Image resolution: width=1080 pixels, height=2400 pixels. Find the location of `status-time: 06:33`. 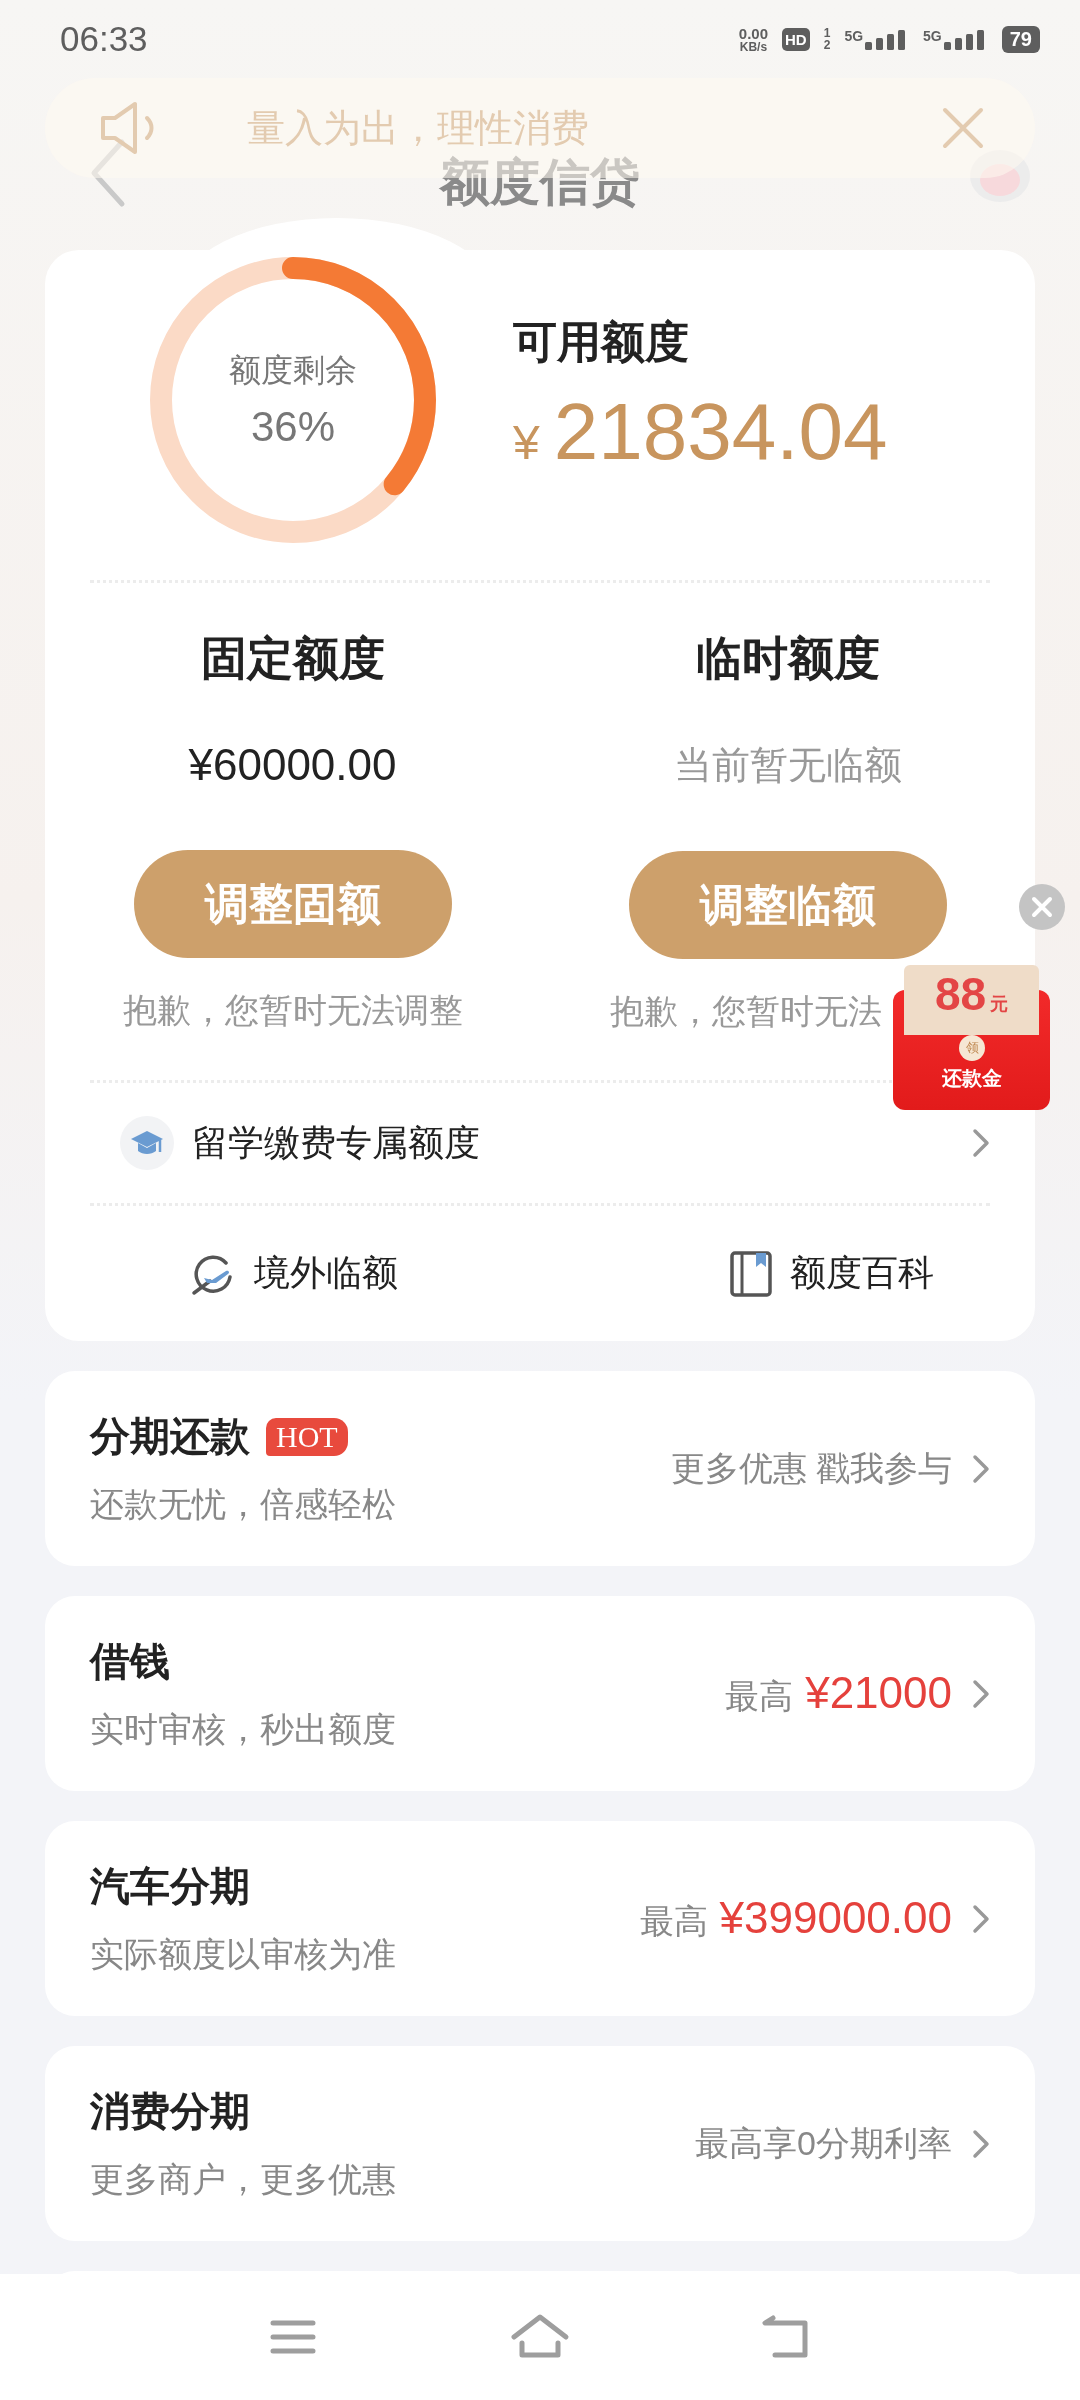

status-time: 06:33 is located at coordinates (104, 39).